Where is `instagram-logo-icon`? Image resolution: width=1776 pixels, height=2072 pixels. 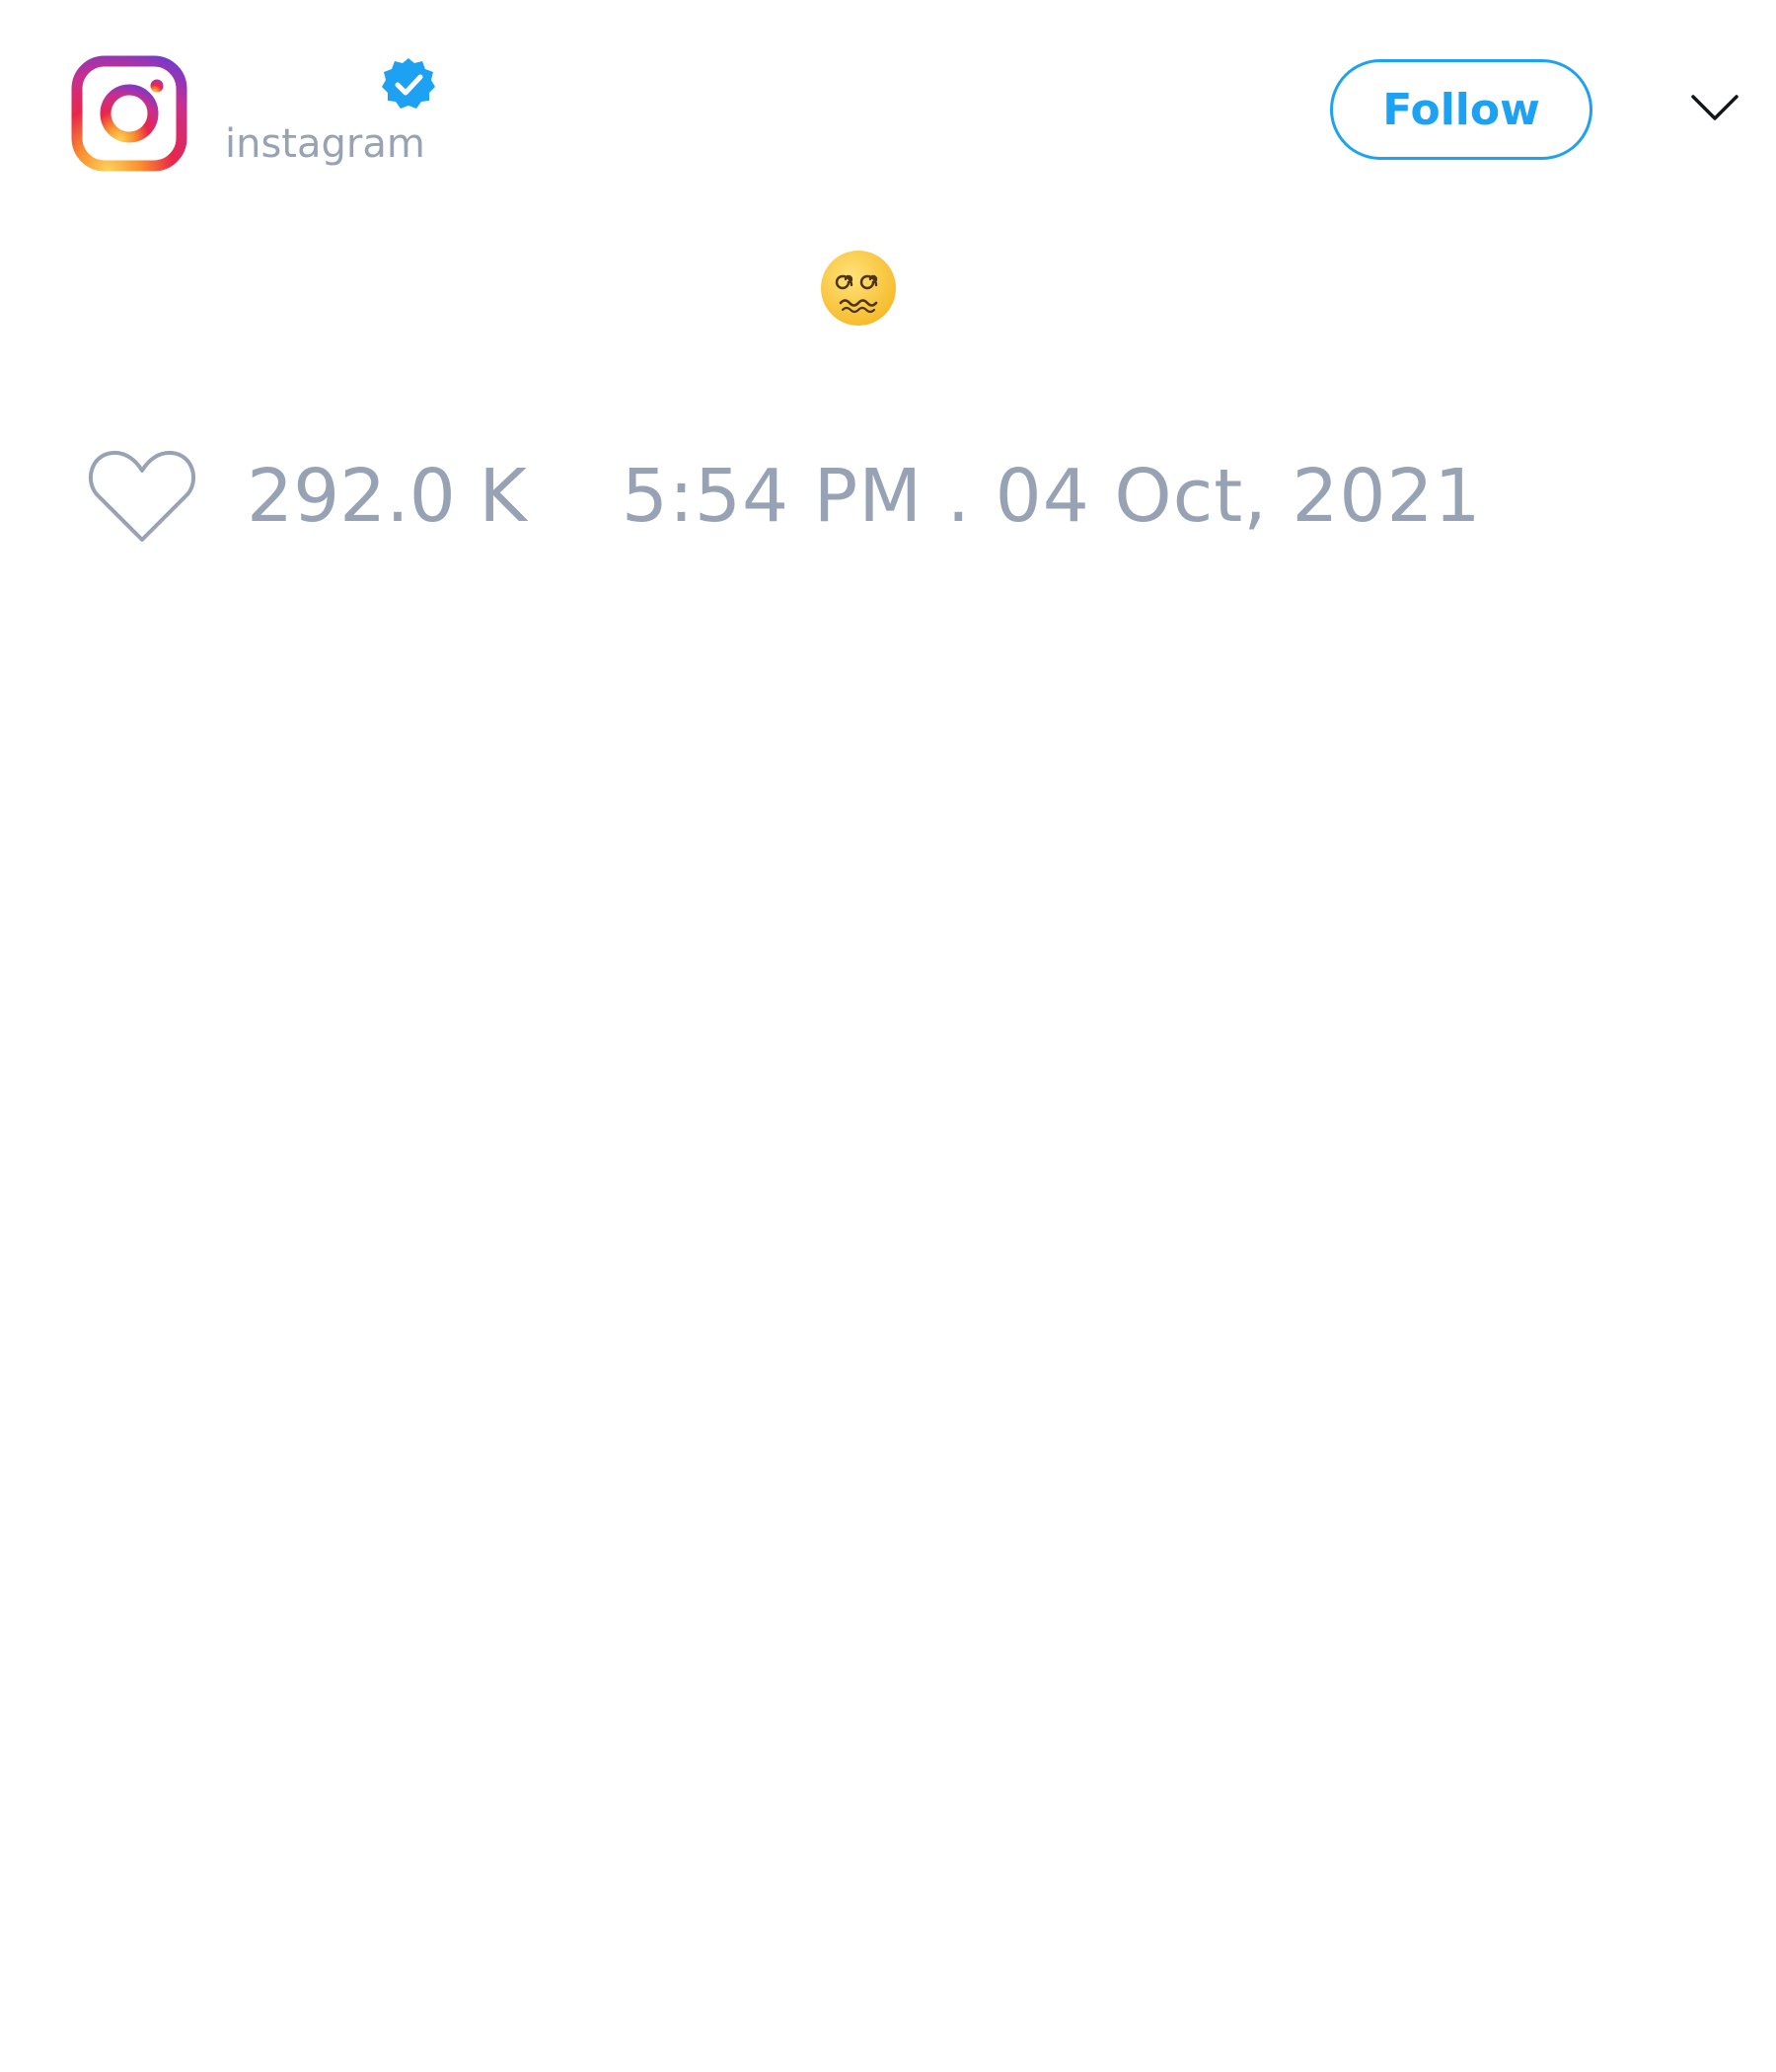 instagram-logo-icon is located at coordinates (129, 114).